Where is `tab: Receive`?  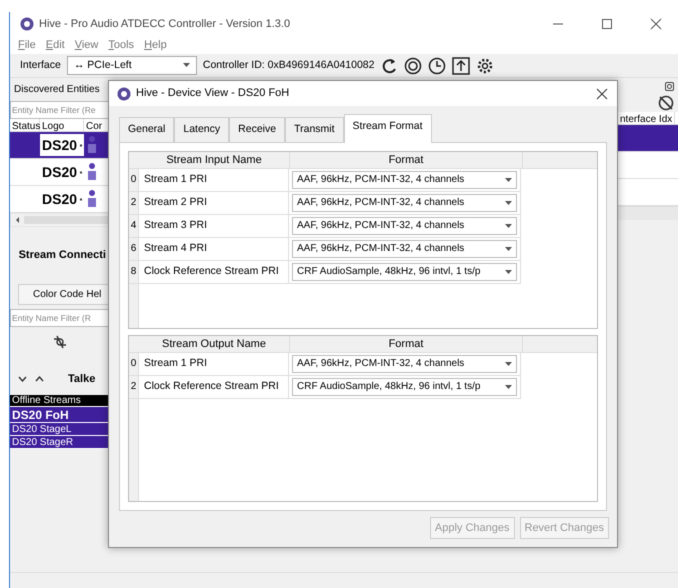 tab: Receive is located at coordinates (257, 129).